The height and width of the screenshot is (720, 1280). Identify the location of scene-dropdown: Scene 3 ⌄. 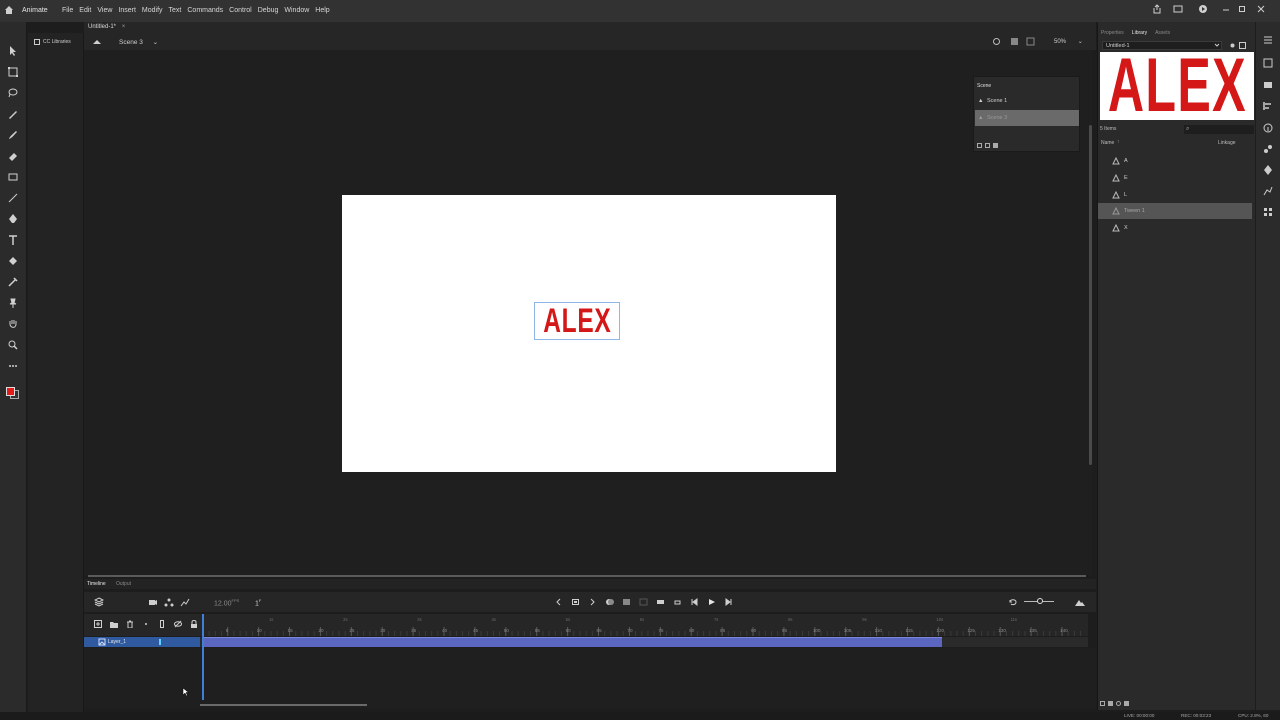
(138, 42).